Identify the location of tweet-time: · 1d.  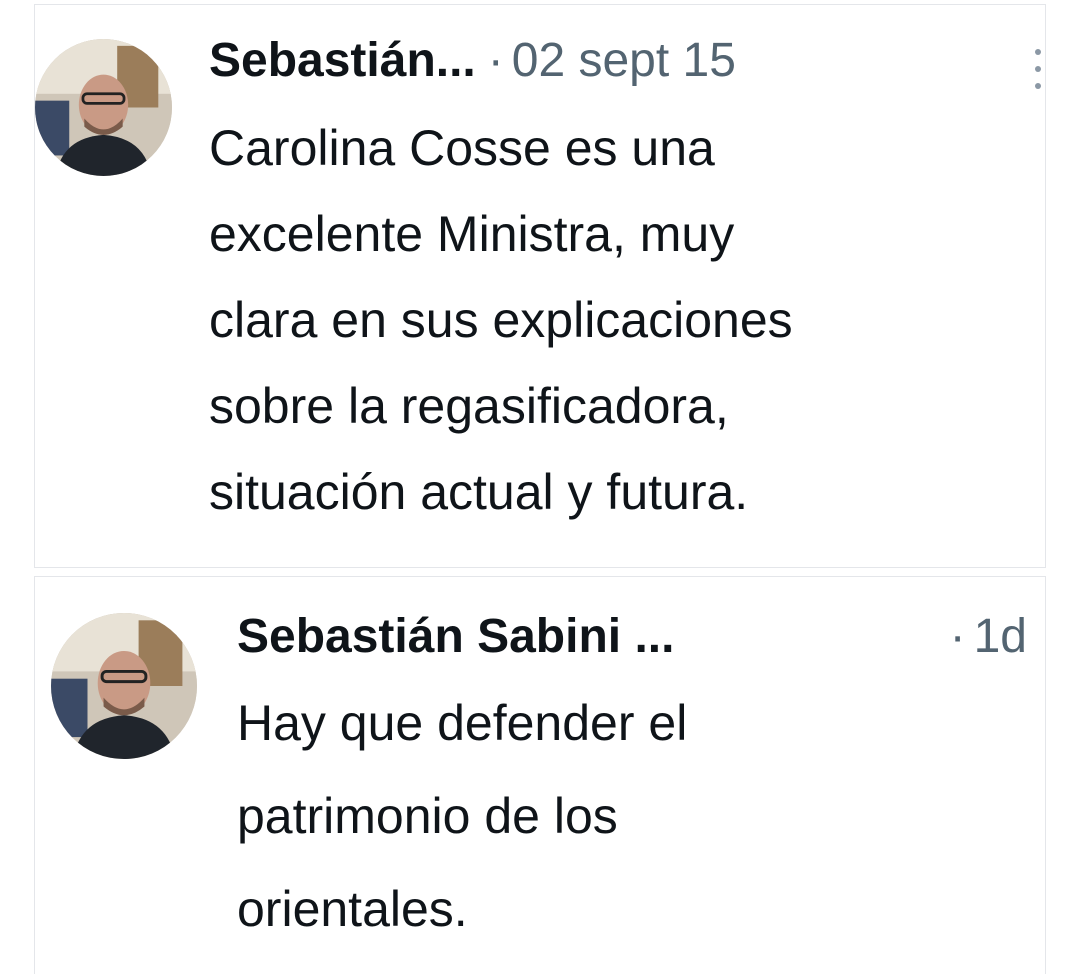
(988, 637).